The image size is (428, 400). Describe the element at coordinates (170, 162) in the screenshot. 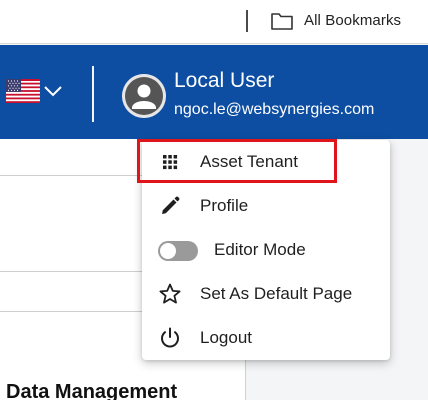

I see `grid-icon` at that location.